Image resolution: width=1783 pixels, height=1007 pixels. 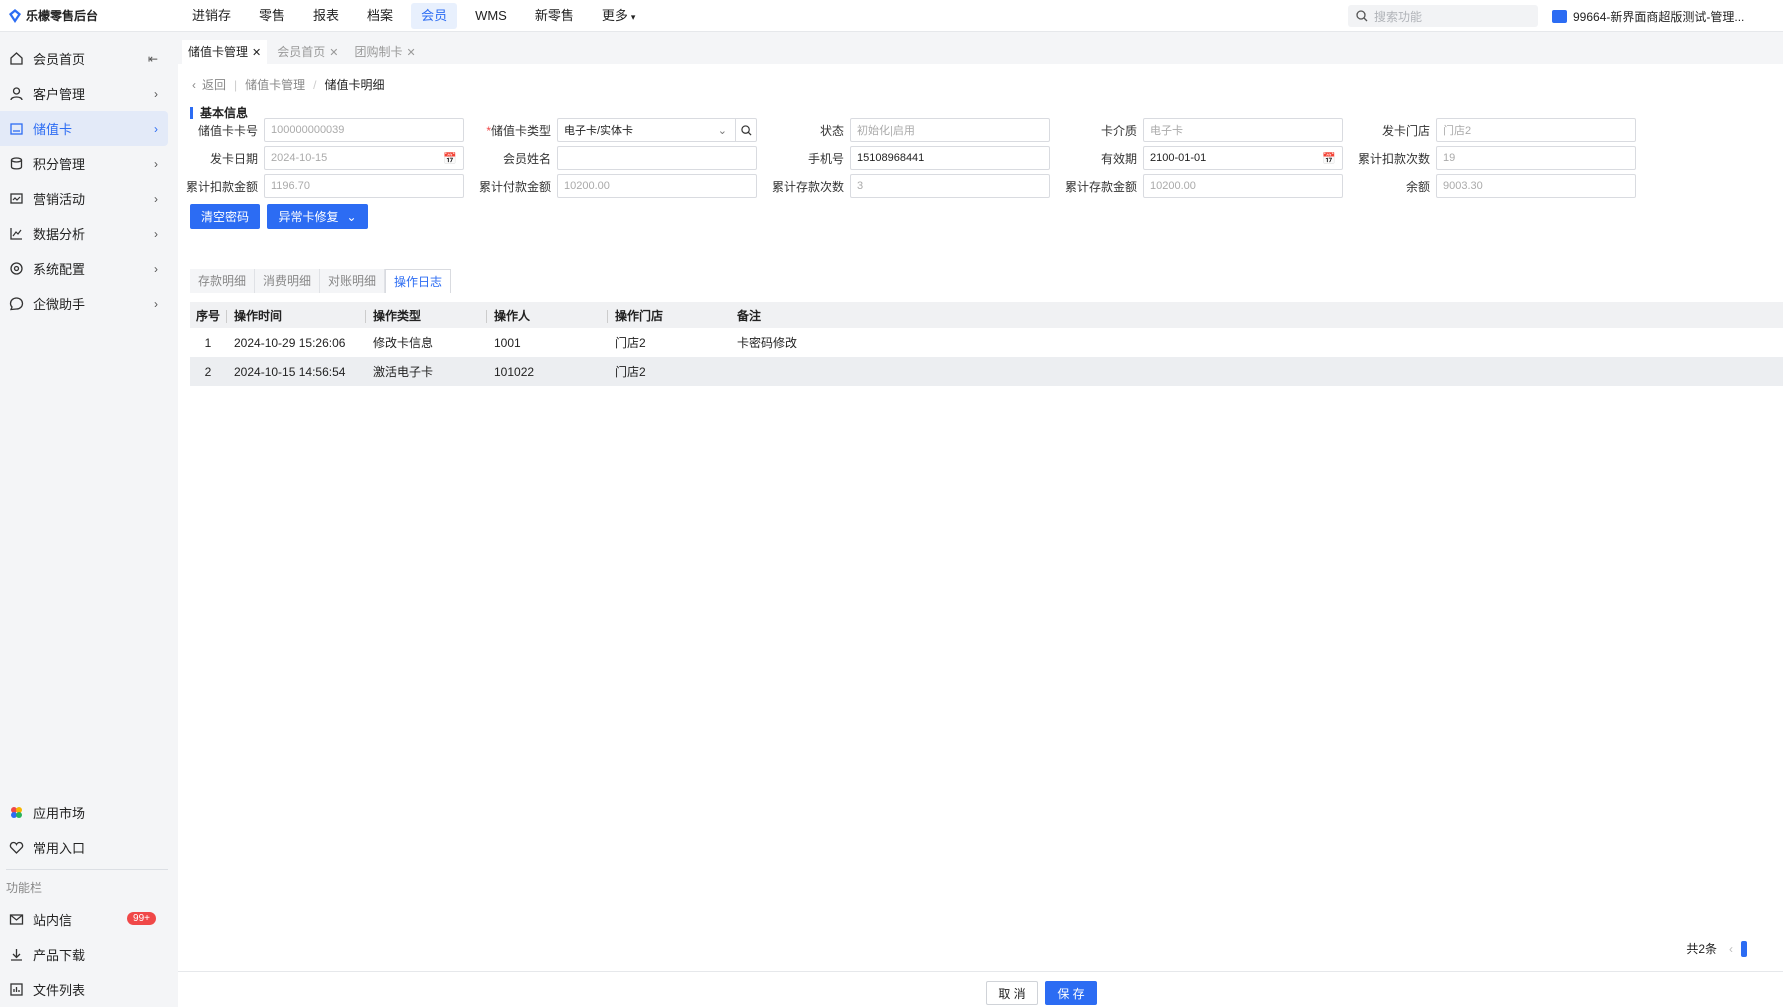 I want to click on table-header: 序号 操作时间 操作类型 操作人 操作门店 备注, so click(x=986, y=315).